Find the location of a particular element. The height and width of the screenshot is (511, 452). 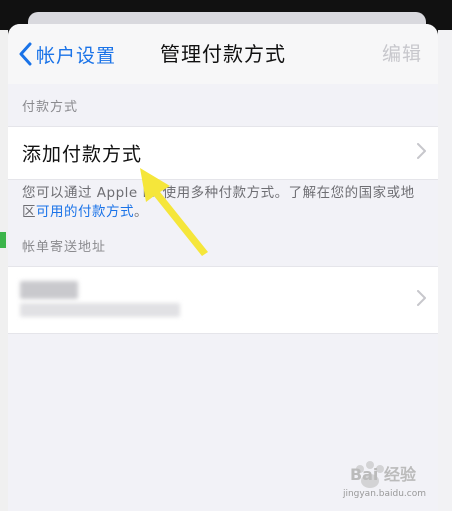

edit-button: 编辑 is located at coordinates (402, 54).